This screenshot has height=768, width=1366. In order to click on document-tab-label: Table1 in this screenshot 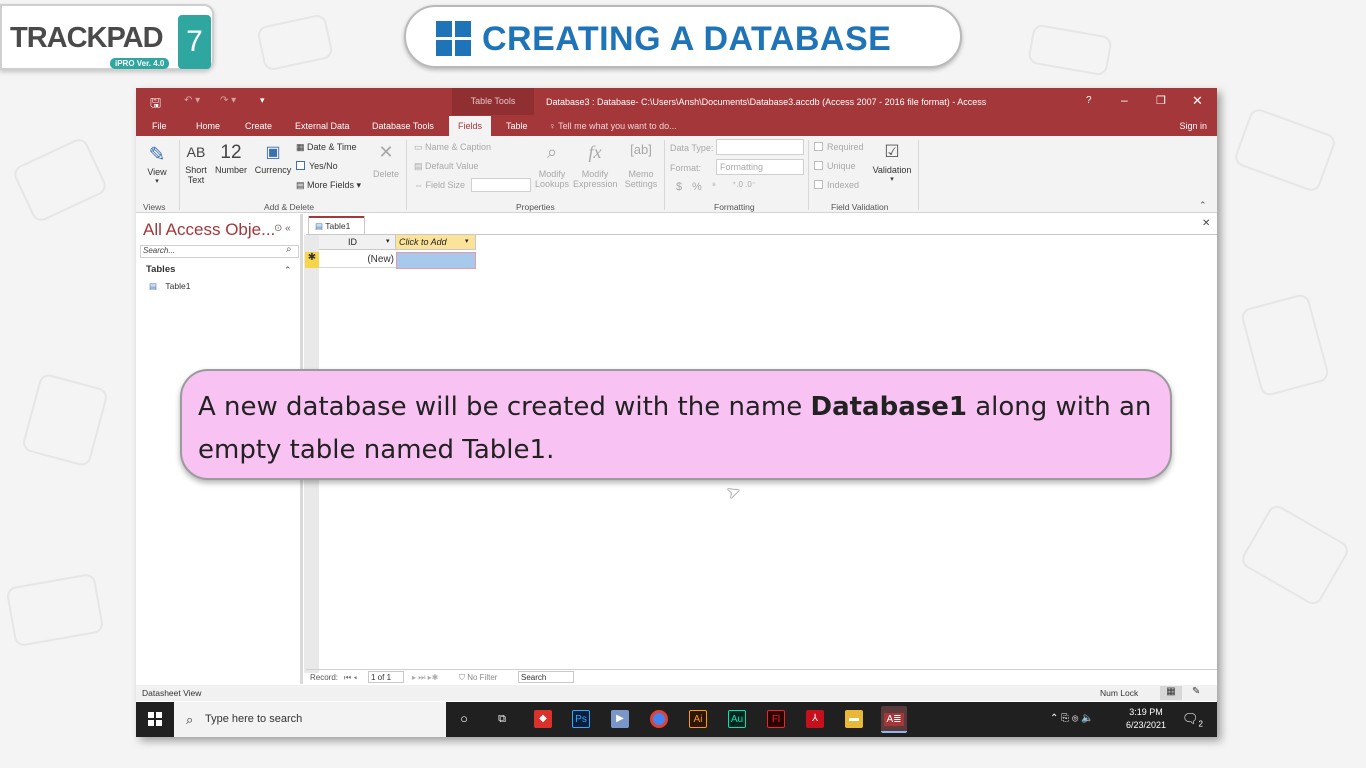, I will do `click(338, 226)`.